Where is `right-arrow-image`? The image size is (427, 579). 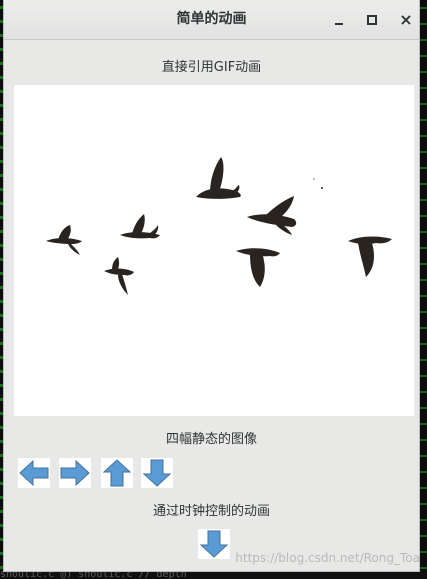
right-arrow-image is located at coordinates (75, 473).